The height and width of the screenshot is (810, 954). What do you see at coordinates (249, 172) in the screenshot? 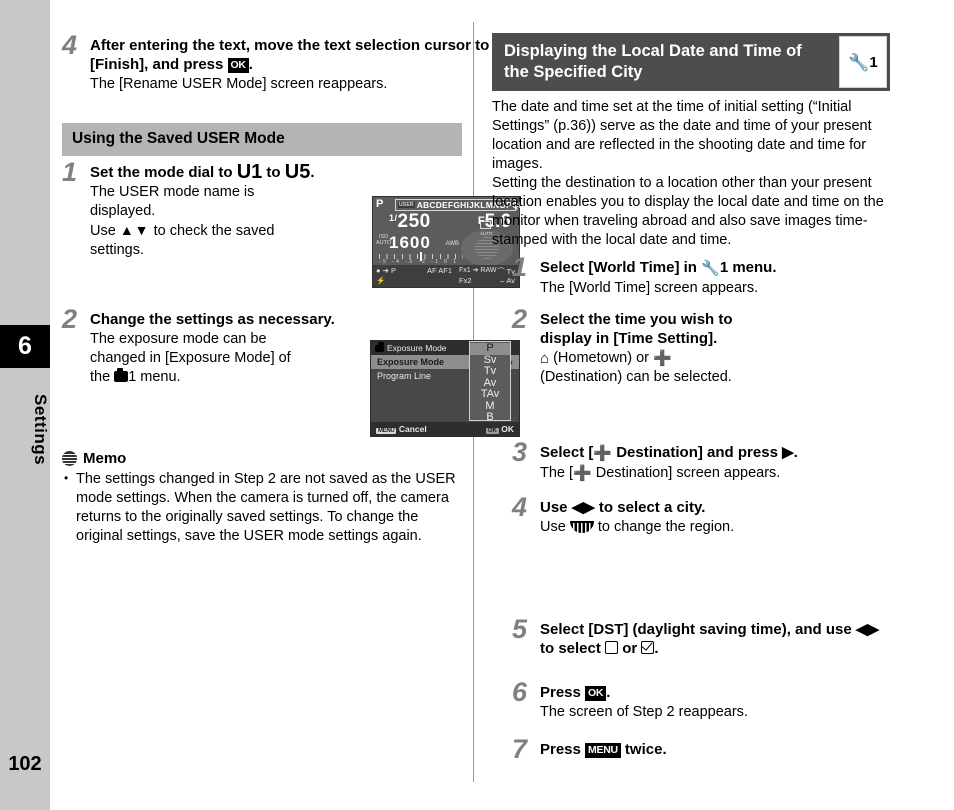
I see `u1-dial-label: U1` at bounding box center [249, 172].